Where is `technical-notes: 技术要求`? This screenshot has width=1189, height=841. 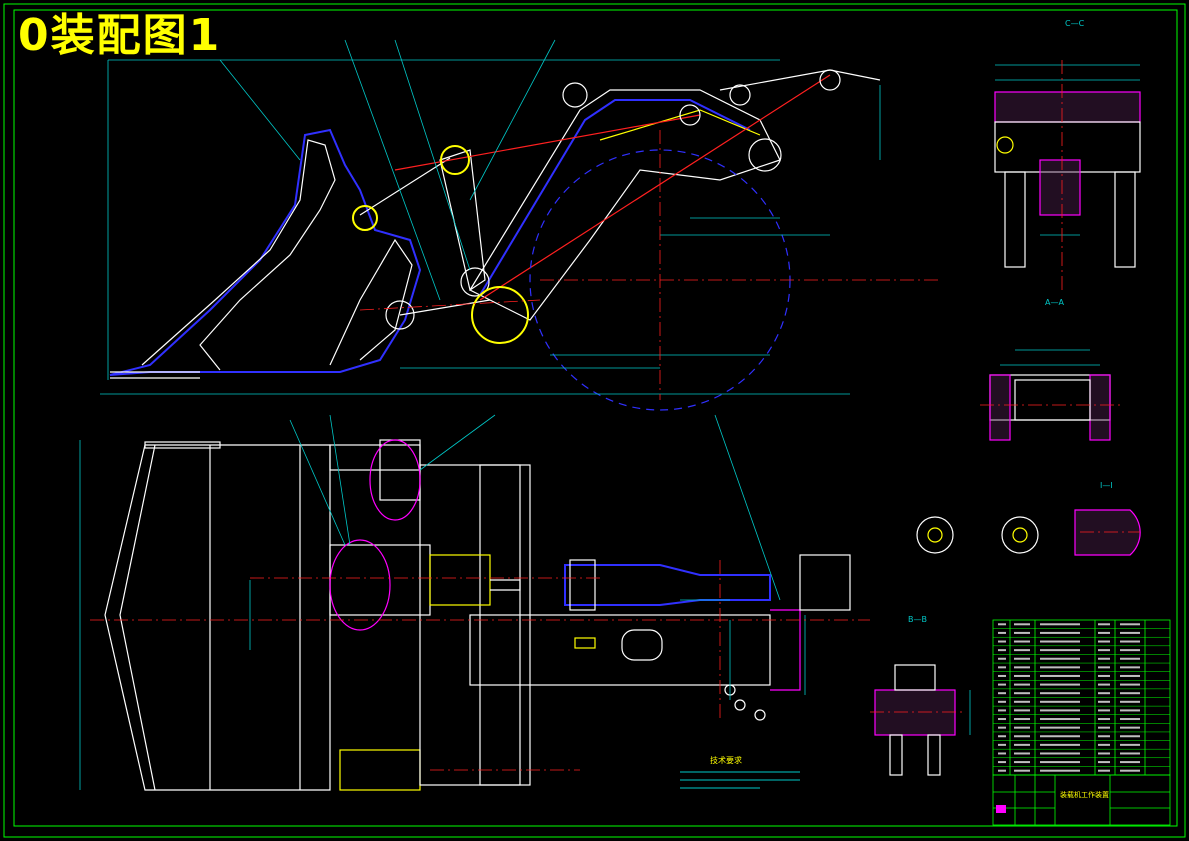 technical-notes: 技术要求 is located at coordinates (740, 772).